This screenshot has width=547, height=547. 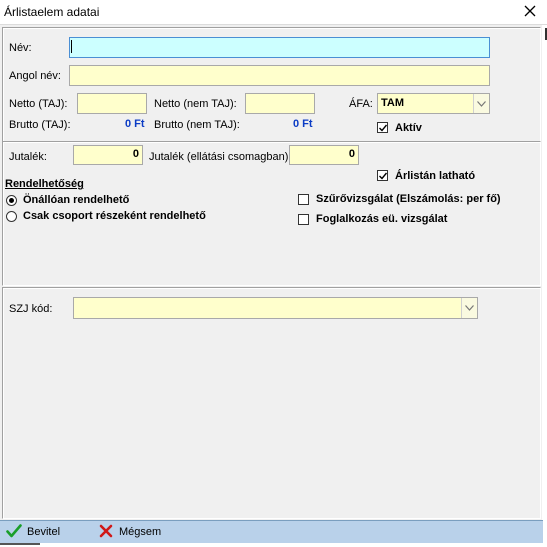 What do you see at coordinates (382, 219) in the screenshot?
I see `foglalkozas-label: Foglalkozás eü. vizsgálat` at bounding box center [382, 219].